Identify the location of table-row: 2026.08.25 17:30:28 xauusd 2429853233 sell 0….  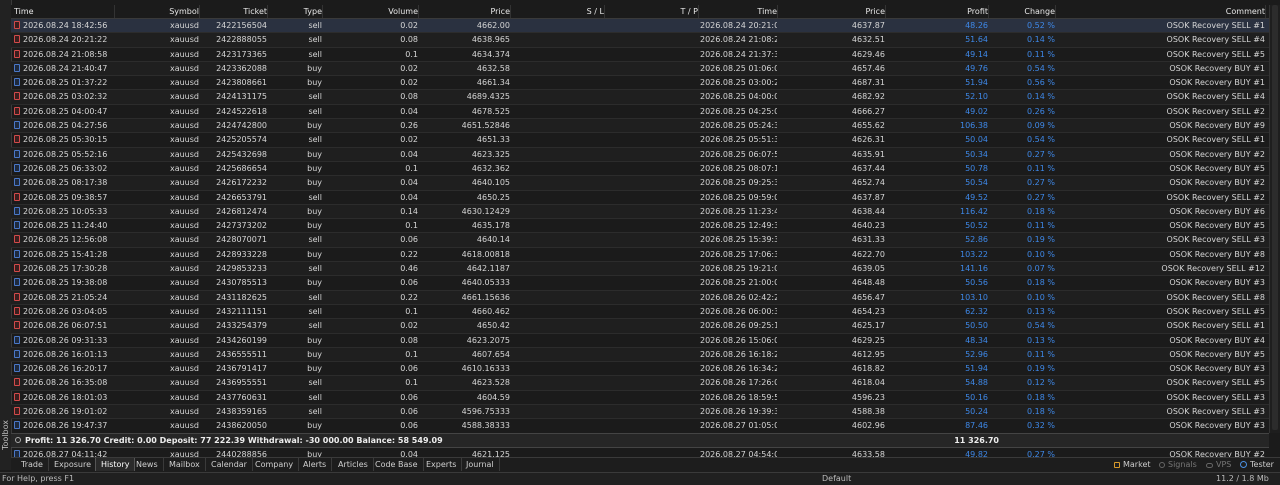
(640, 269).